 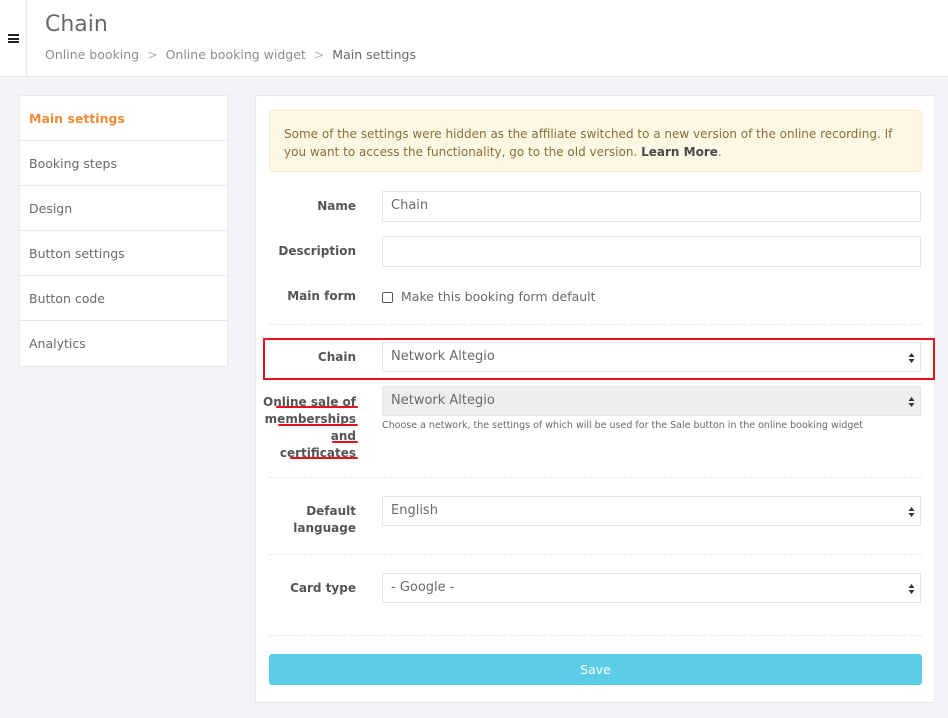 I want to click on menu-toggle-button, so click(x=13, y=38).